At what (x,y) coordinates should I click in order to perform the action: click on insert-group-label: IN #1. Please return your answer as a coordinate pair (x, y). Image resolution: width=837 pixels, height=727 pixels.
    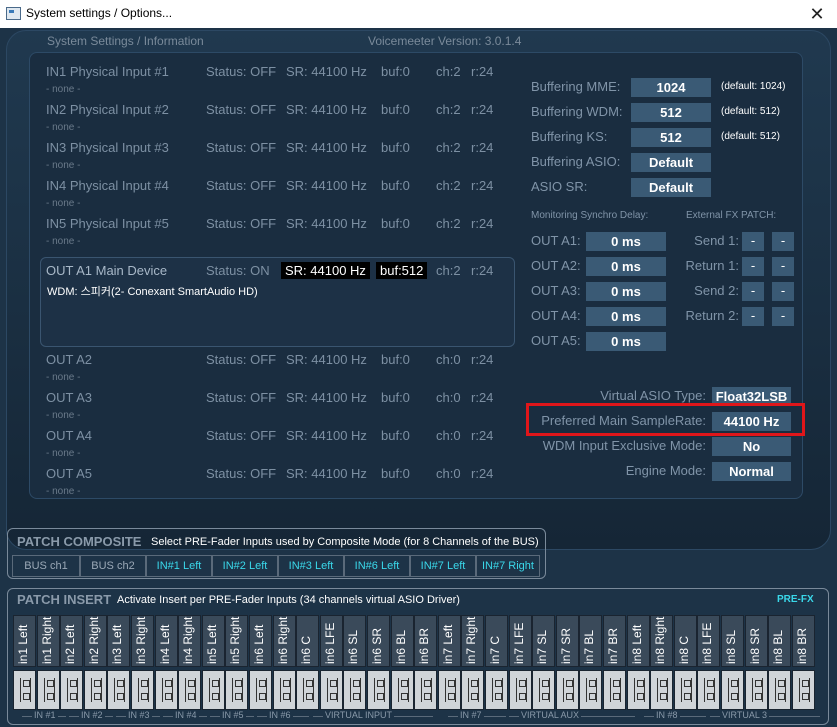
    Looking at the image, I should click on (45, 715).